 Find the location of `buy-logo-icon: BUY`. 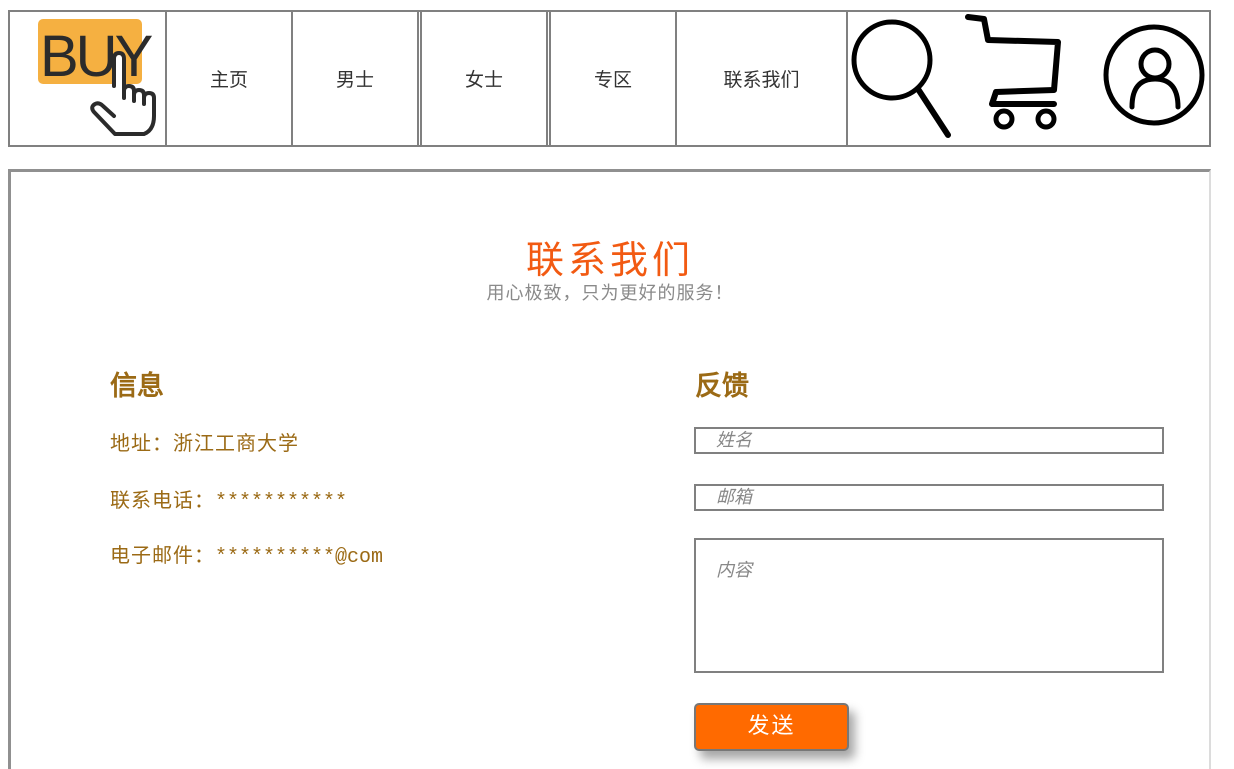

buy-logo-icon: BUY is located at coordinates (97, 77).